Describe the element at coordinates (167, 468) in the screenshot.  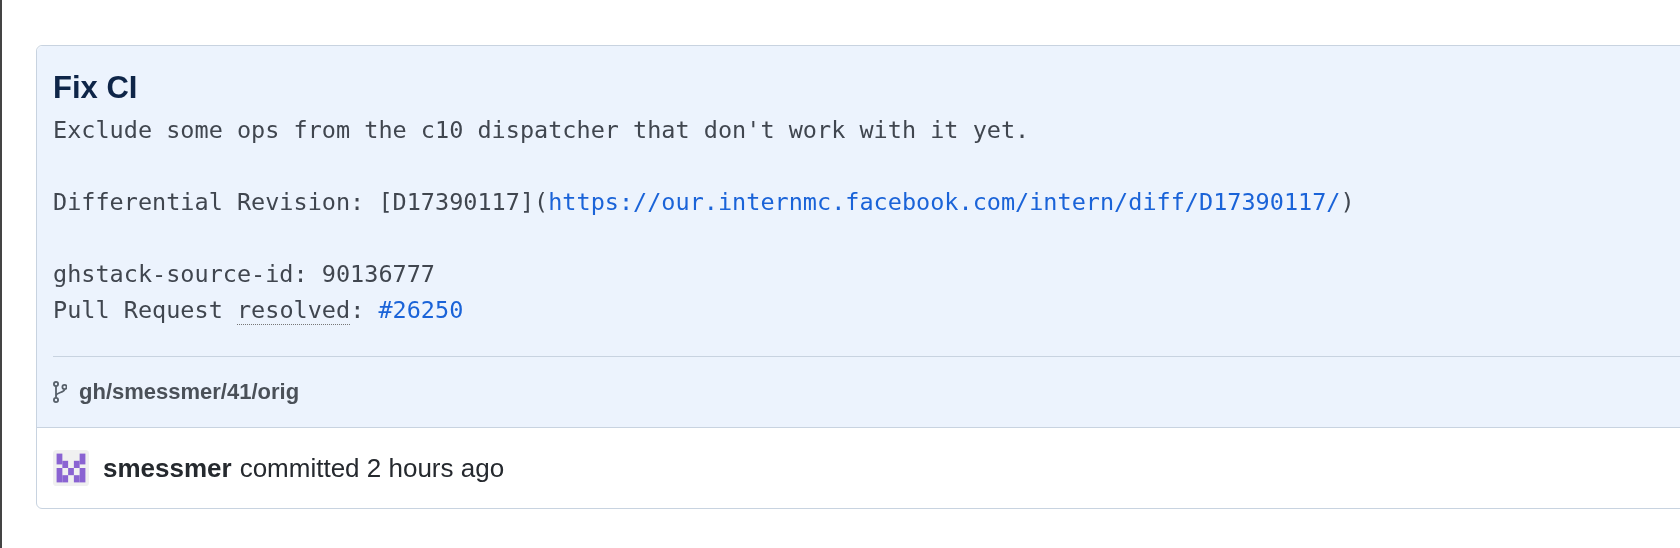
I see `author-name: smessmer` at that location.